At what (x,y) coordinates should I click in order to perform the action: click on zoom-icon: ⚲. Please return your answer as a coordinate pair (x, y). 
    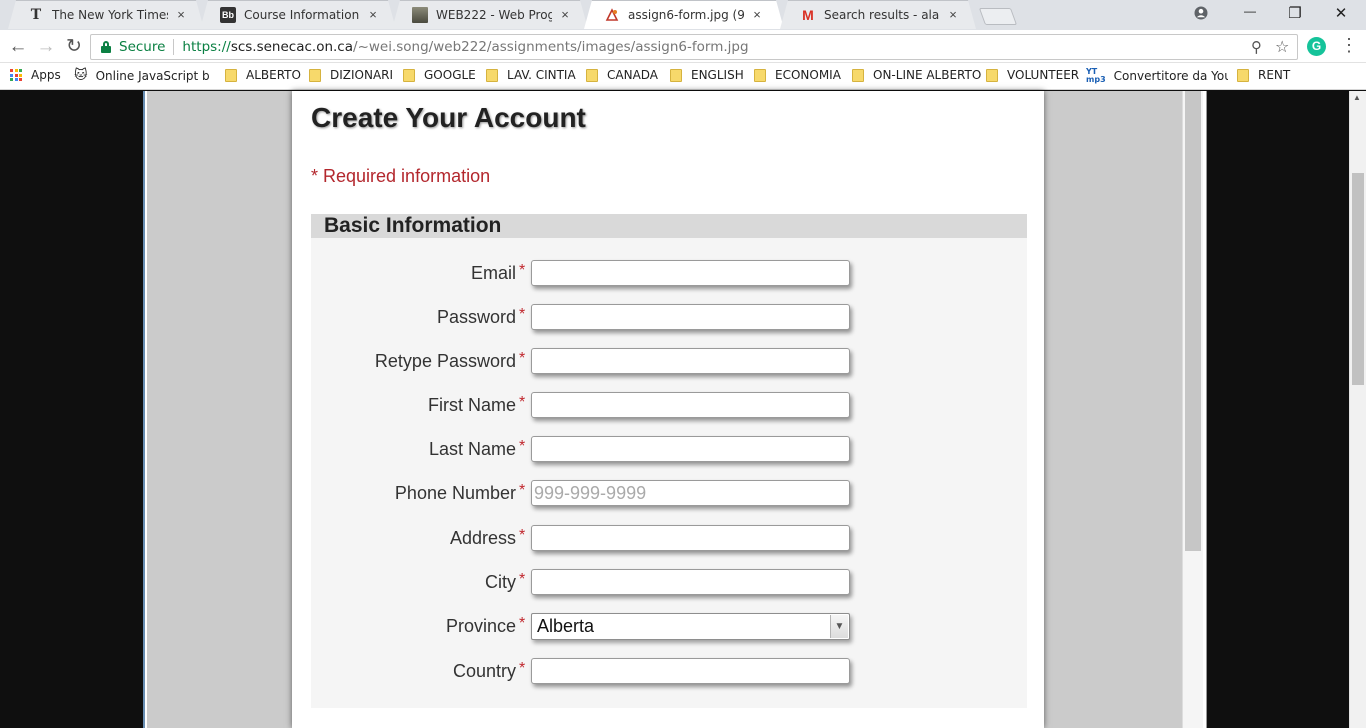
    Looking at the image, I should click on (1256, 47).